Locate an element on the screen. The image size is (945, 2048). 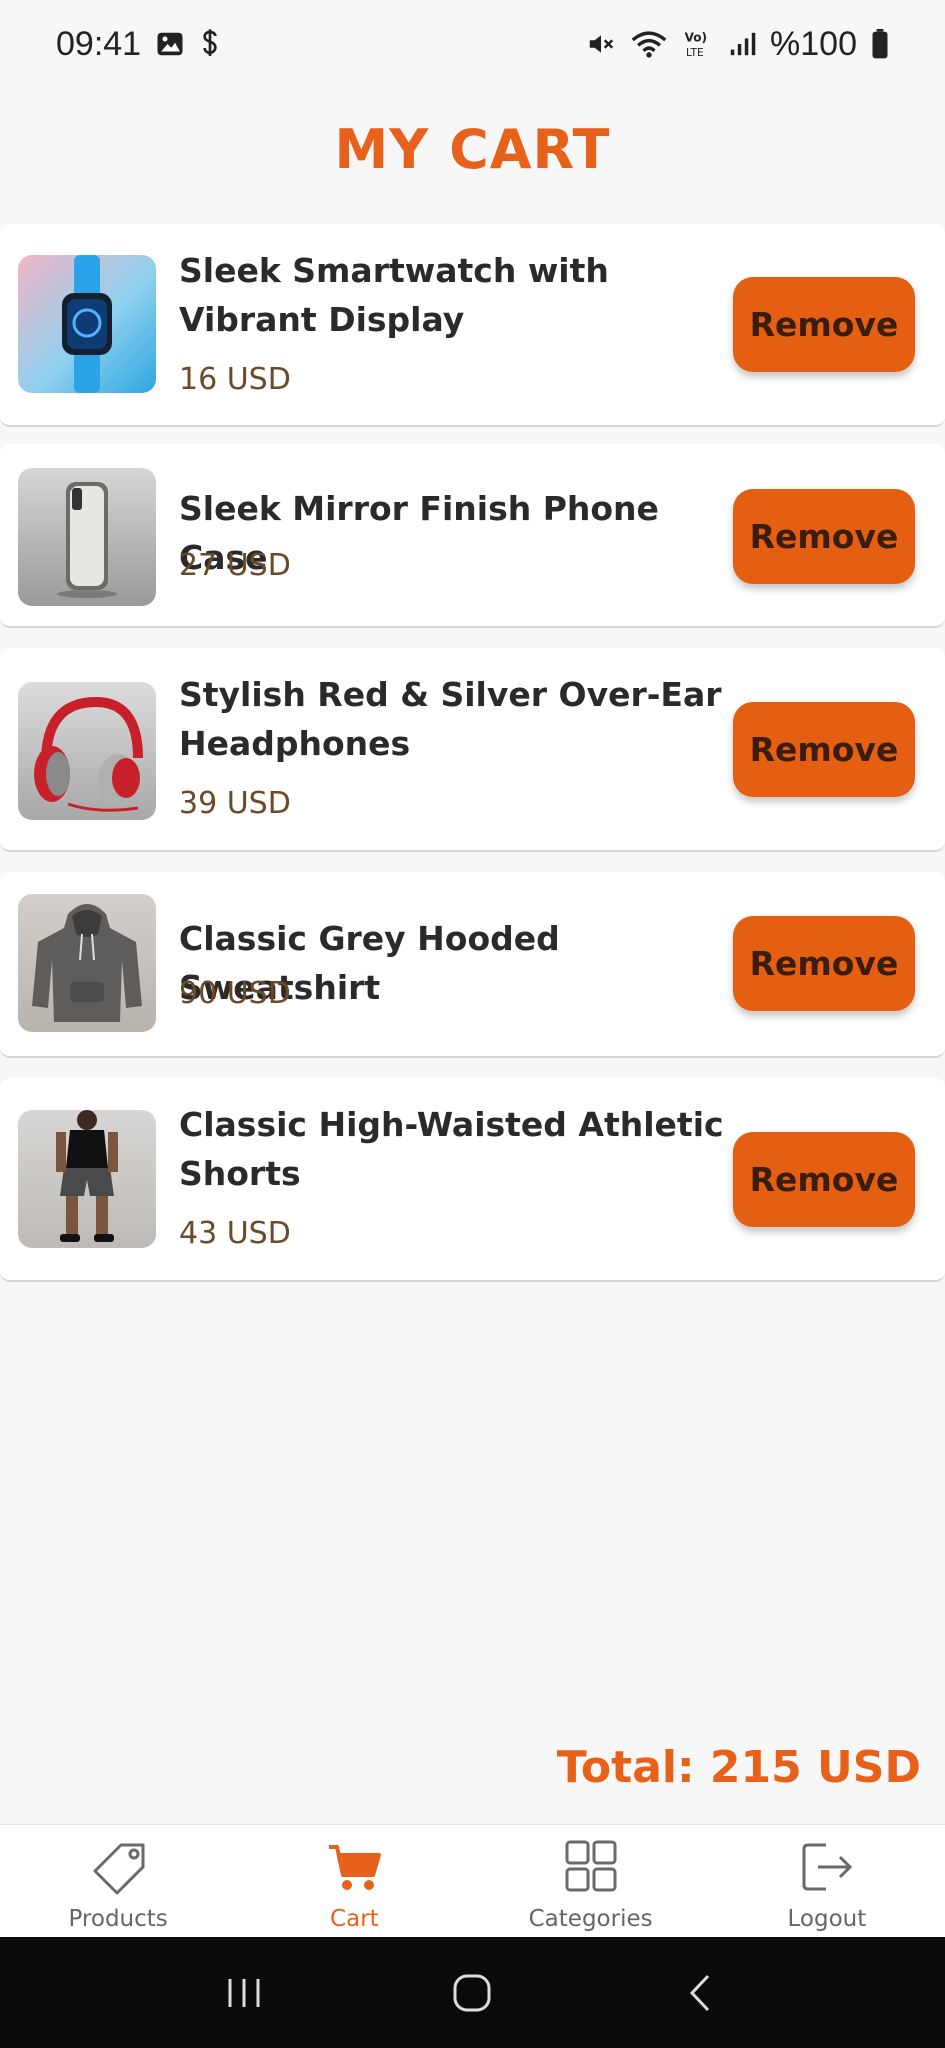
svg-text: LTE is located at coordinates (695, 52).